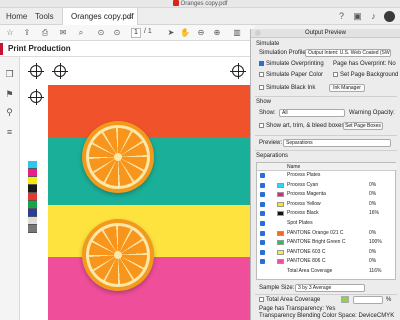 Image resolution: width=400 pixels, height=320 pixels. Describe the element at coordinates (27, 33) in the screenshot. I see `upload-icon: ⇪` at that location.